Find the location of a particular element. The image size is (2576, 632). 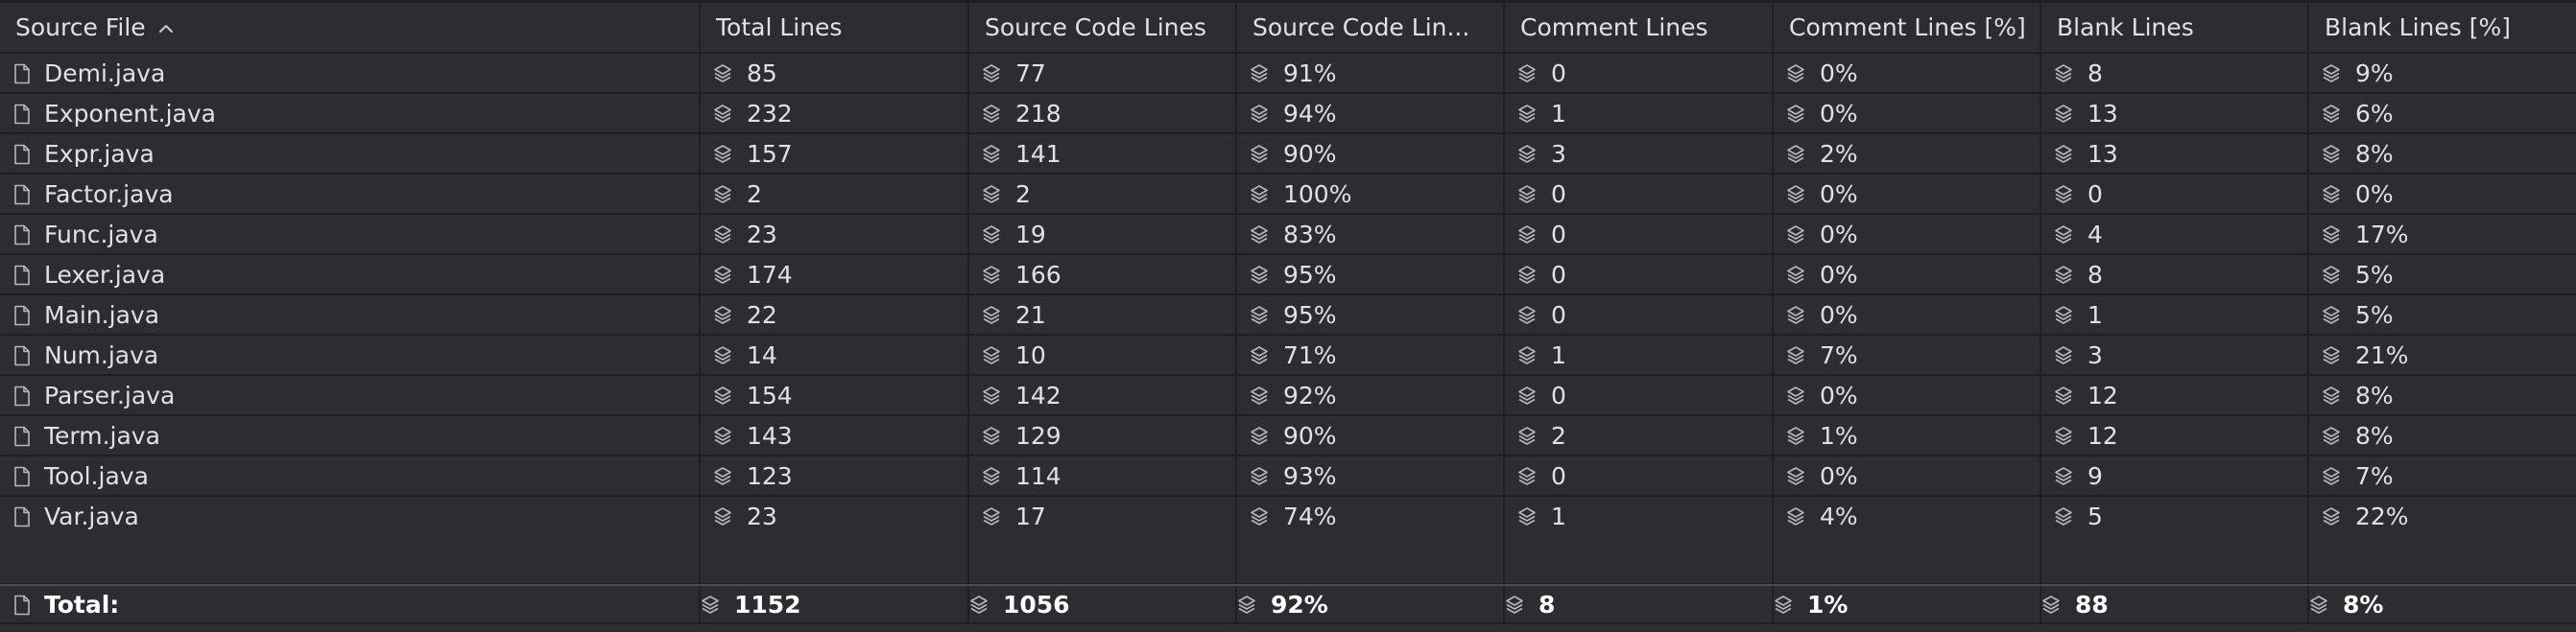

table-row: Expr.java 157 141 90% 3 2% 13 8% is located at coordinates (1288, 154).